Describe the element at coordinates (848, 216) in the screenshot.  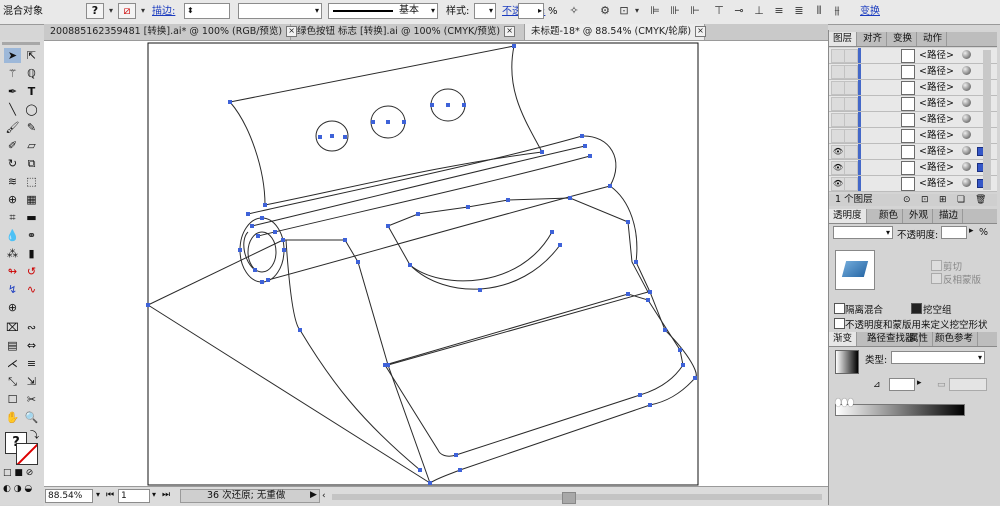
I see `tab-transparency: 透明度` at that location.